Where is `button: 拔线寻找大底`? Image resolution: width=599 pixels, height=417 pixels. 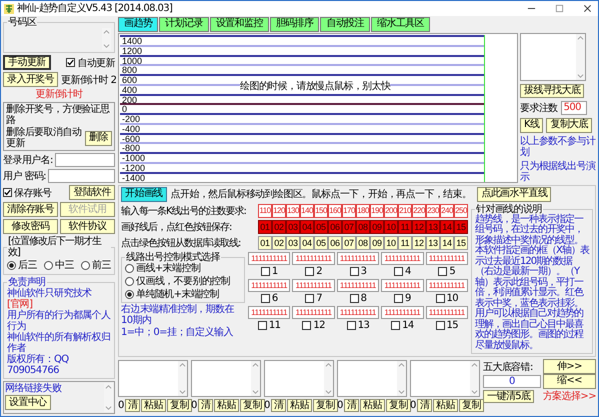
button: 拔线寻找大底 is located at coordinates (552, 91).